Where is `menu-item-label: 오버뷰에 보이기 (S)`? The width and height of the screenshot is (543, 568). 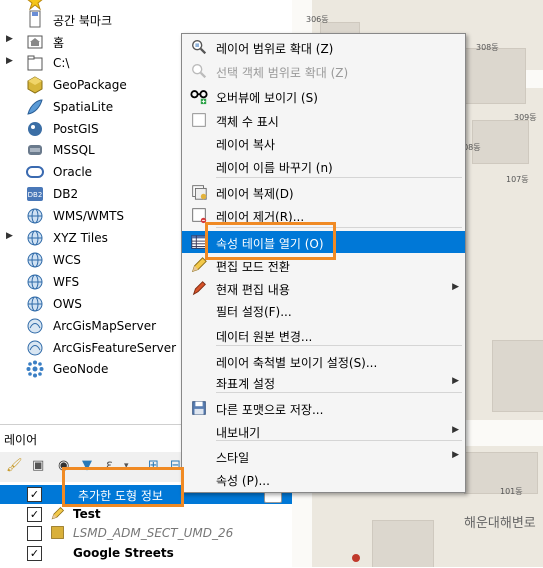
menu-item-label: 오버뷰에 보이기 (S) is located at coordinates (267, 98).